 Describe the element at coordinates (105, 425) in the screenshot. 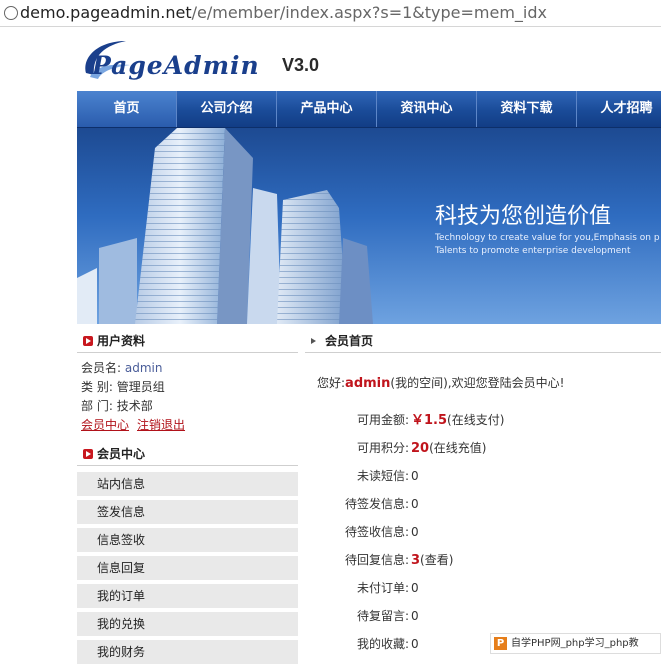

I see `member-center-link: 会员中心` at that location.